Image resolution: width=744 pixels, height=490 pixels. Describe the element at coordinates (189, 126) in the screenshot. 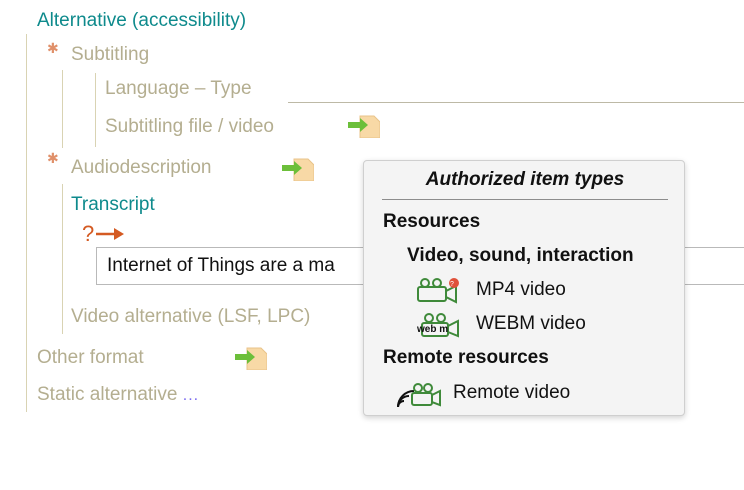

I see `subtitling-file-video-label: Subtitling file / video` at that location.